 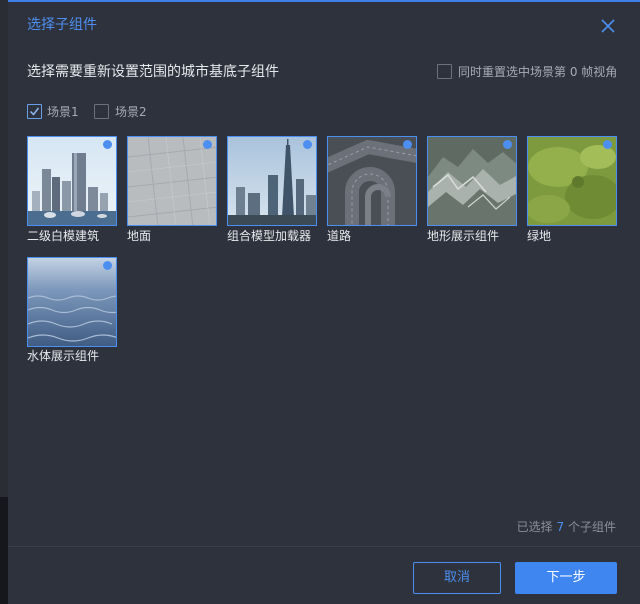 I want to click on component-tile-road, so click(x=372, y=181).